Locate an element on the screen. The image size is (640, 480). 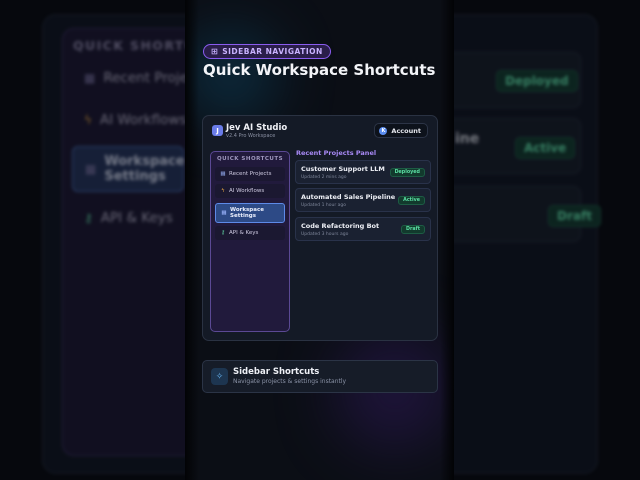
bg-nav-label: API & Keys is located at coordinates (136, 218).